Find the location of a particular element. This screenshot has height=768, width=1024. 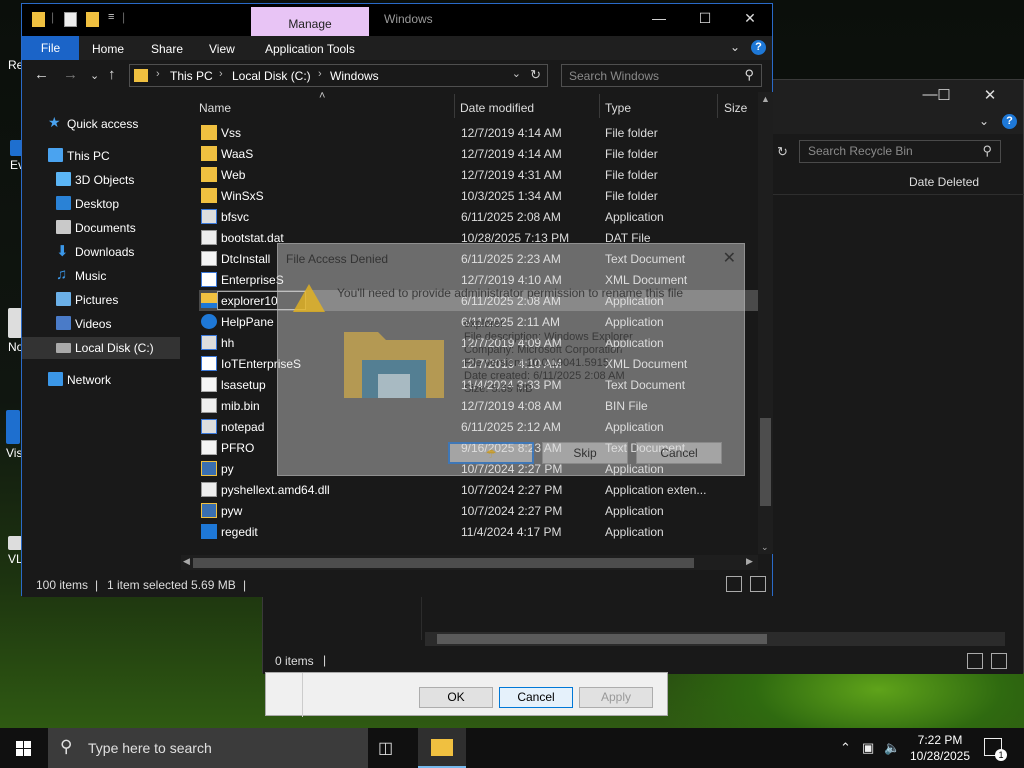

notification-center-icon: 1 is located at coordinates (995, 749).